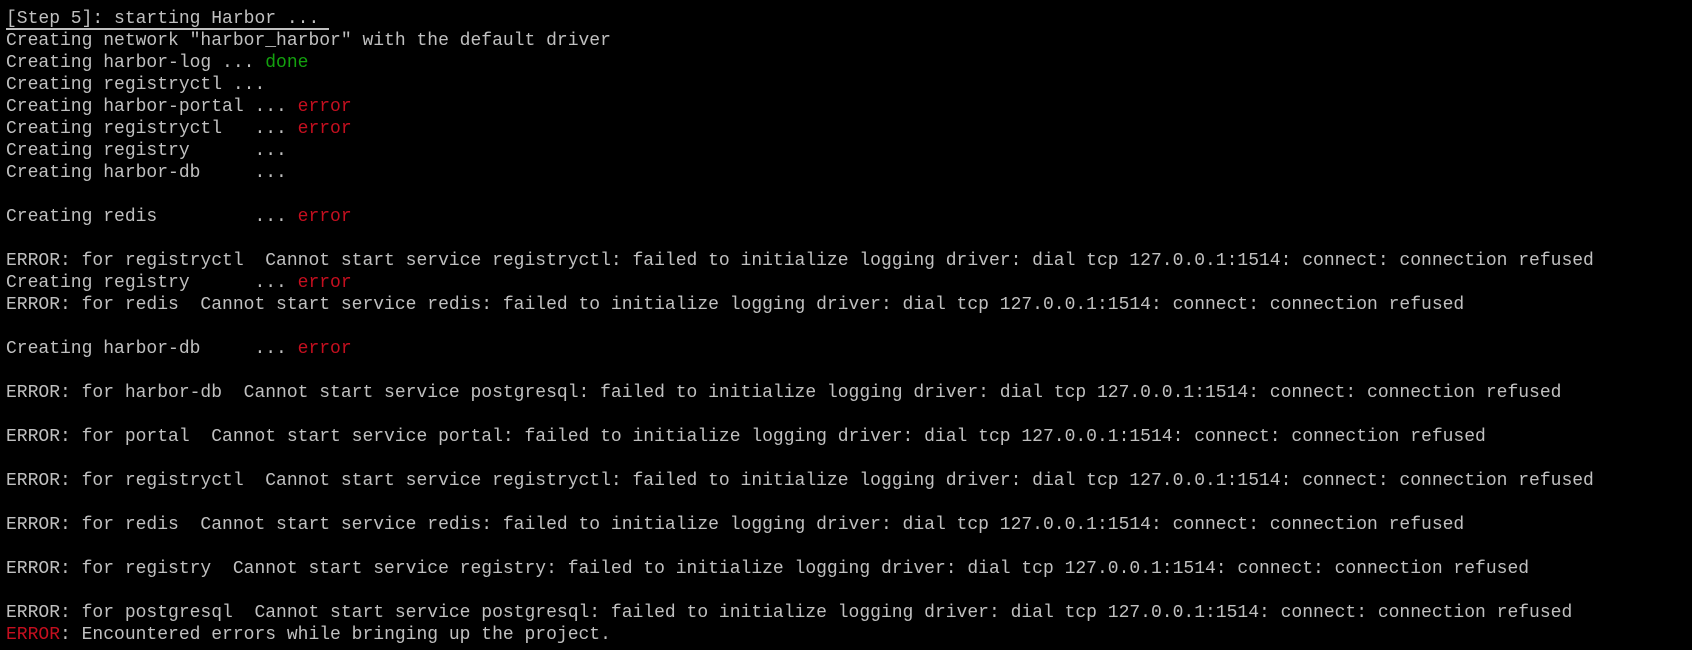 This screenshot has height=650, width=1692. What do you see at coordinates (849, 129) in the screenshot?
I see `terminal-line: Creating registryctl ... error` at bounding box center [849, 129].